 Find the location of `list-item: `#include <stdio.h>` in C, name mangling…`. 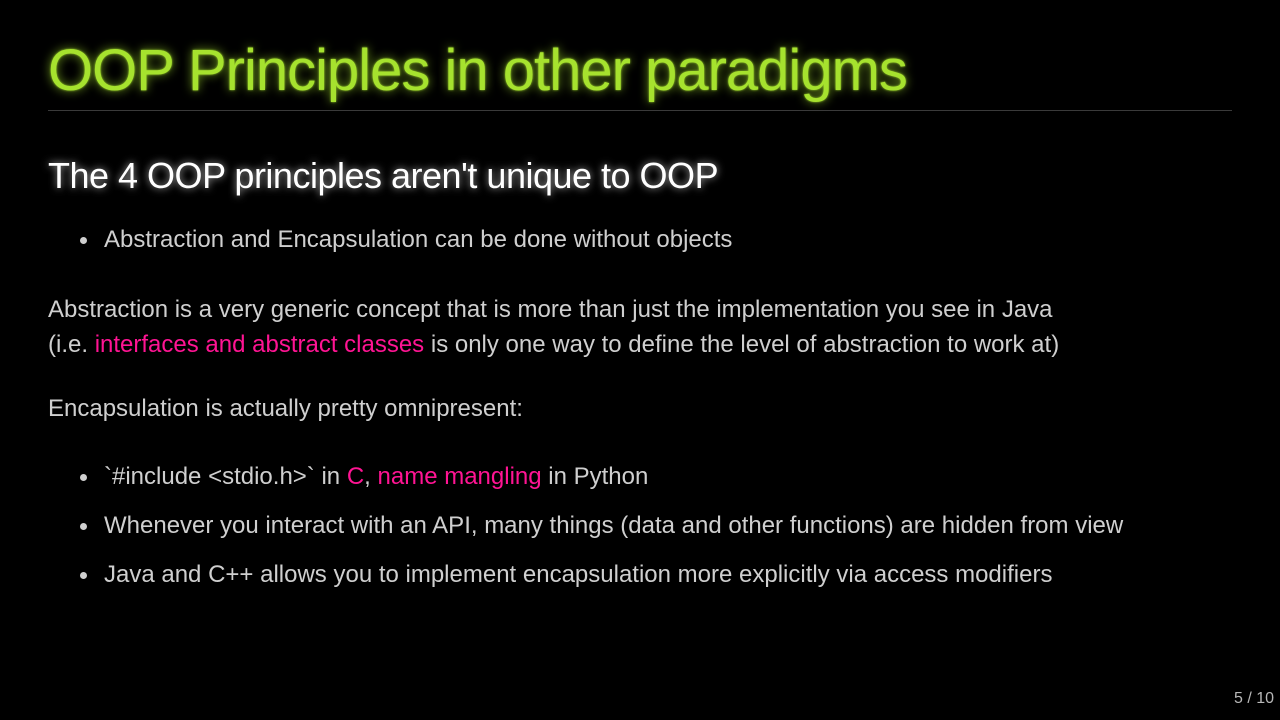

list-item: `#include <stdio.h>` in C, name mangling… is located at coordinates (585, 477).